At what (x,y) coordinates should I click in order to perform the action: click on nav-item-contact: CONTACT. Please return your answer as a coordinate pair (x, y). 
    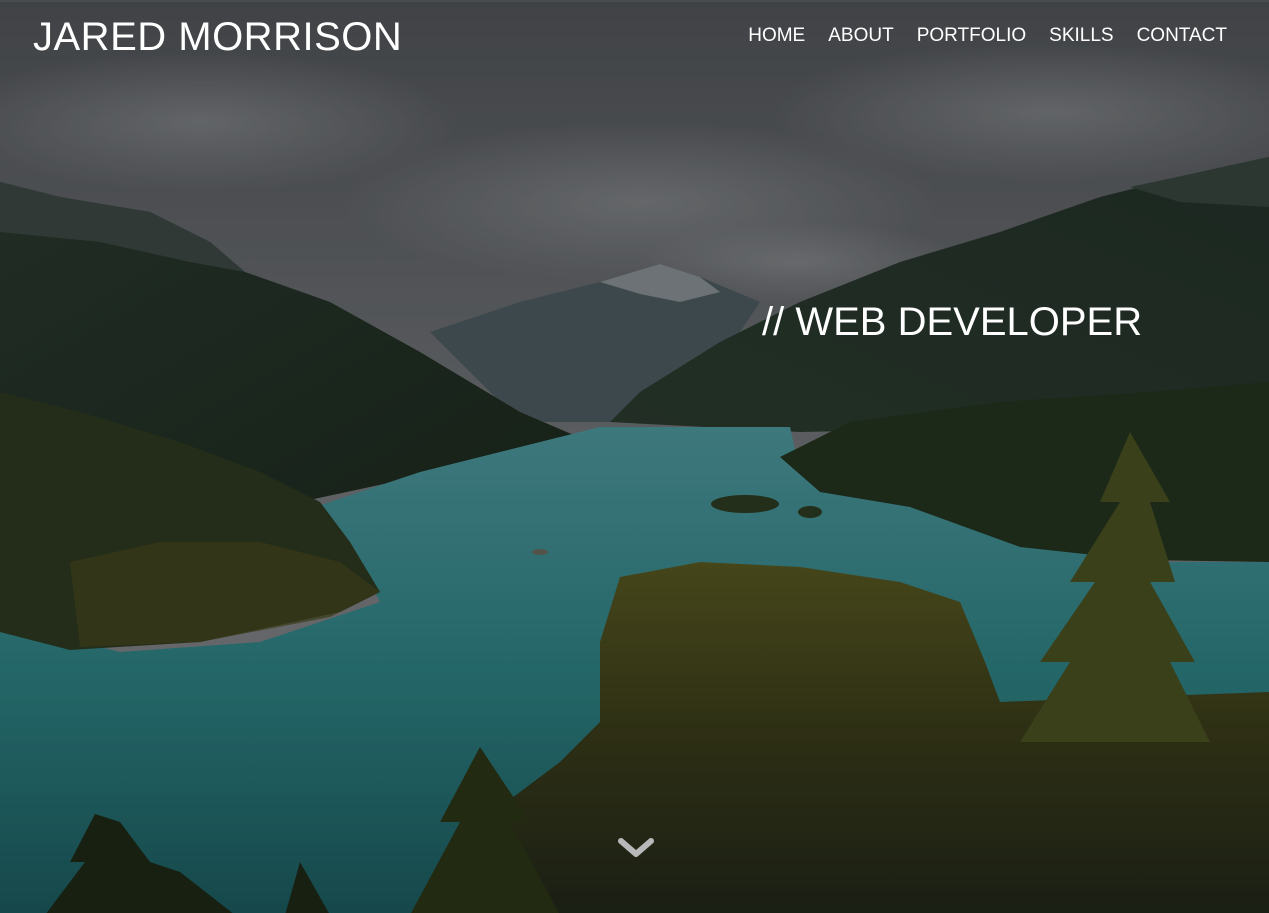
    Looking at the image, I should click on (1182, 36).